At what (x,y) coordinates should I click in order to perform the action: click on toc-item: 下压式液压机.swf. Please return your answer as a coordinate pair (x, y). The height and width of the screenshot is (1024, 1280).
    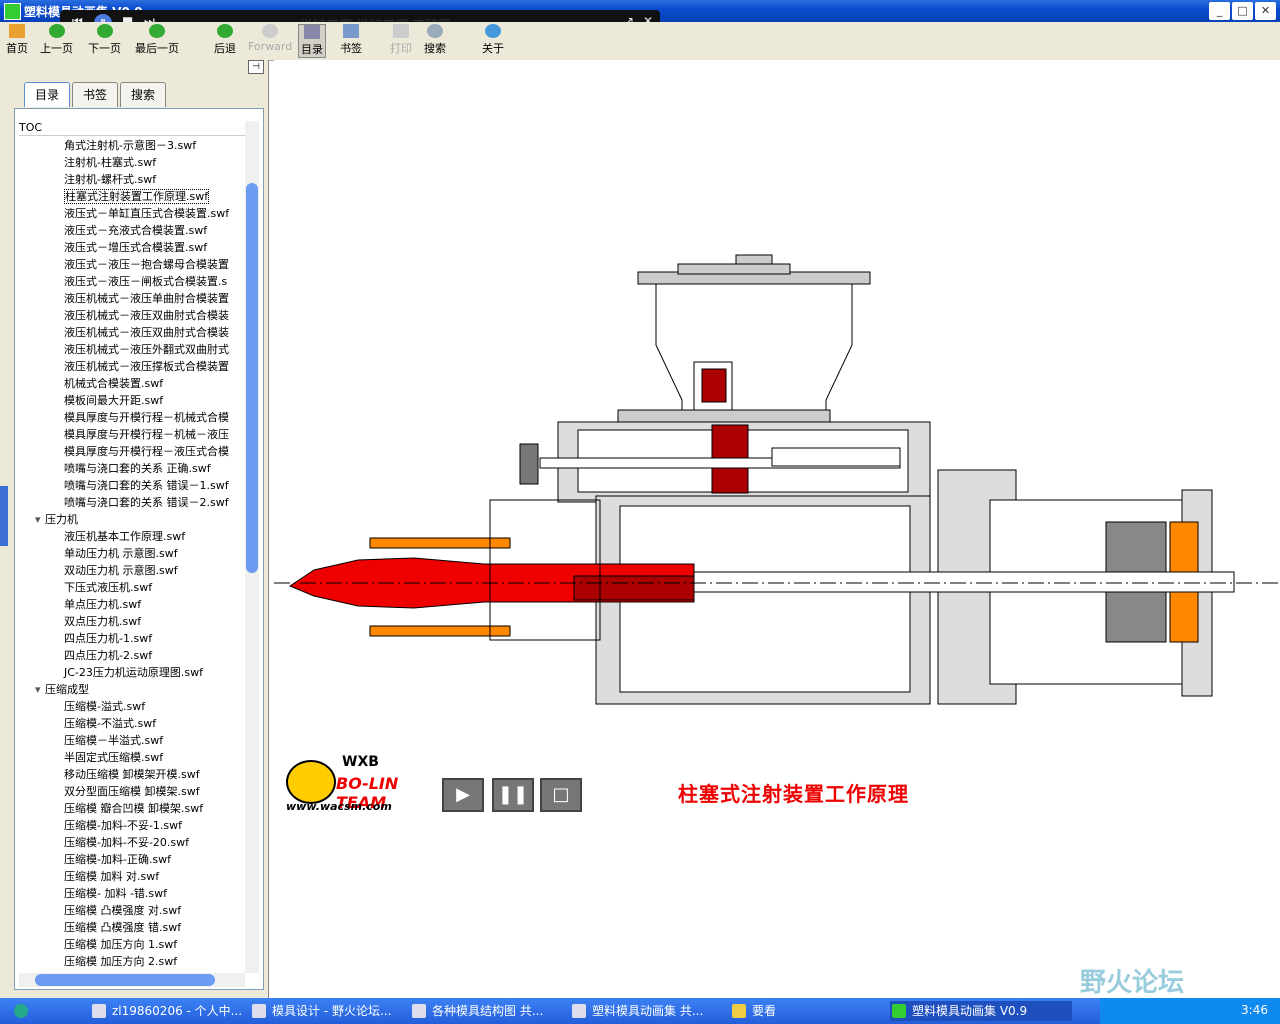
    Looking at the image, I should click on (132, 587).